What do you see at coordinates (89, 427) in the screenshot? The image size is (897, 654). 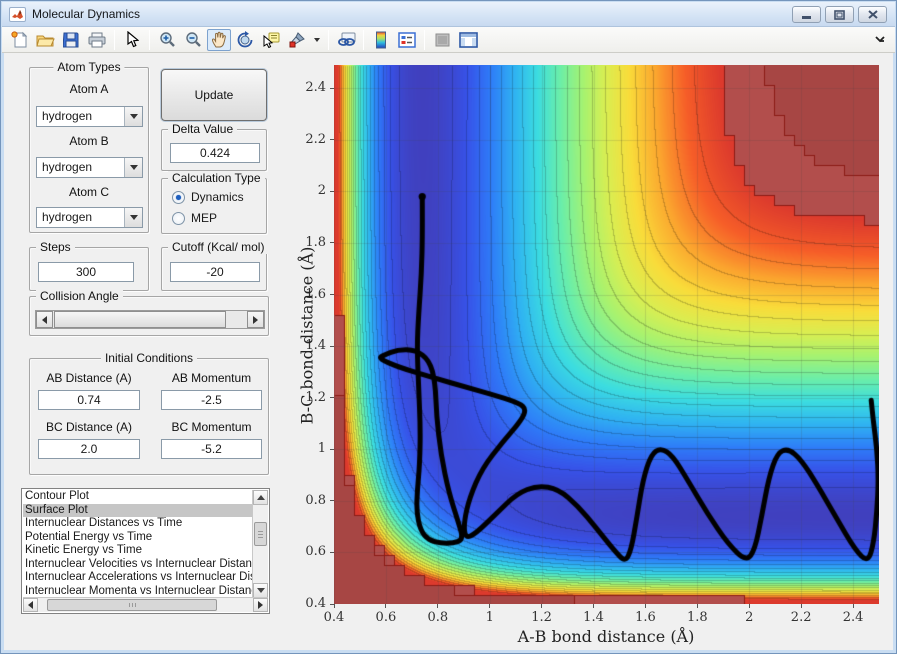 I see `bc-distance-label: BC Distance (A)` at bounding box center [89, 427].